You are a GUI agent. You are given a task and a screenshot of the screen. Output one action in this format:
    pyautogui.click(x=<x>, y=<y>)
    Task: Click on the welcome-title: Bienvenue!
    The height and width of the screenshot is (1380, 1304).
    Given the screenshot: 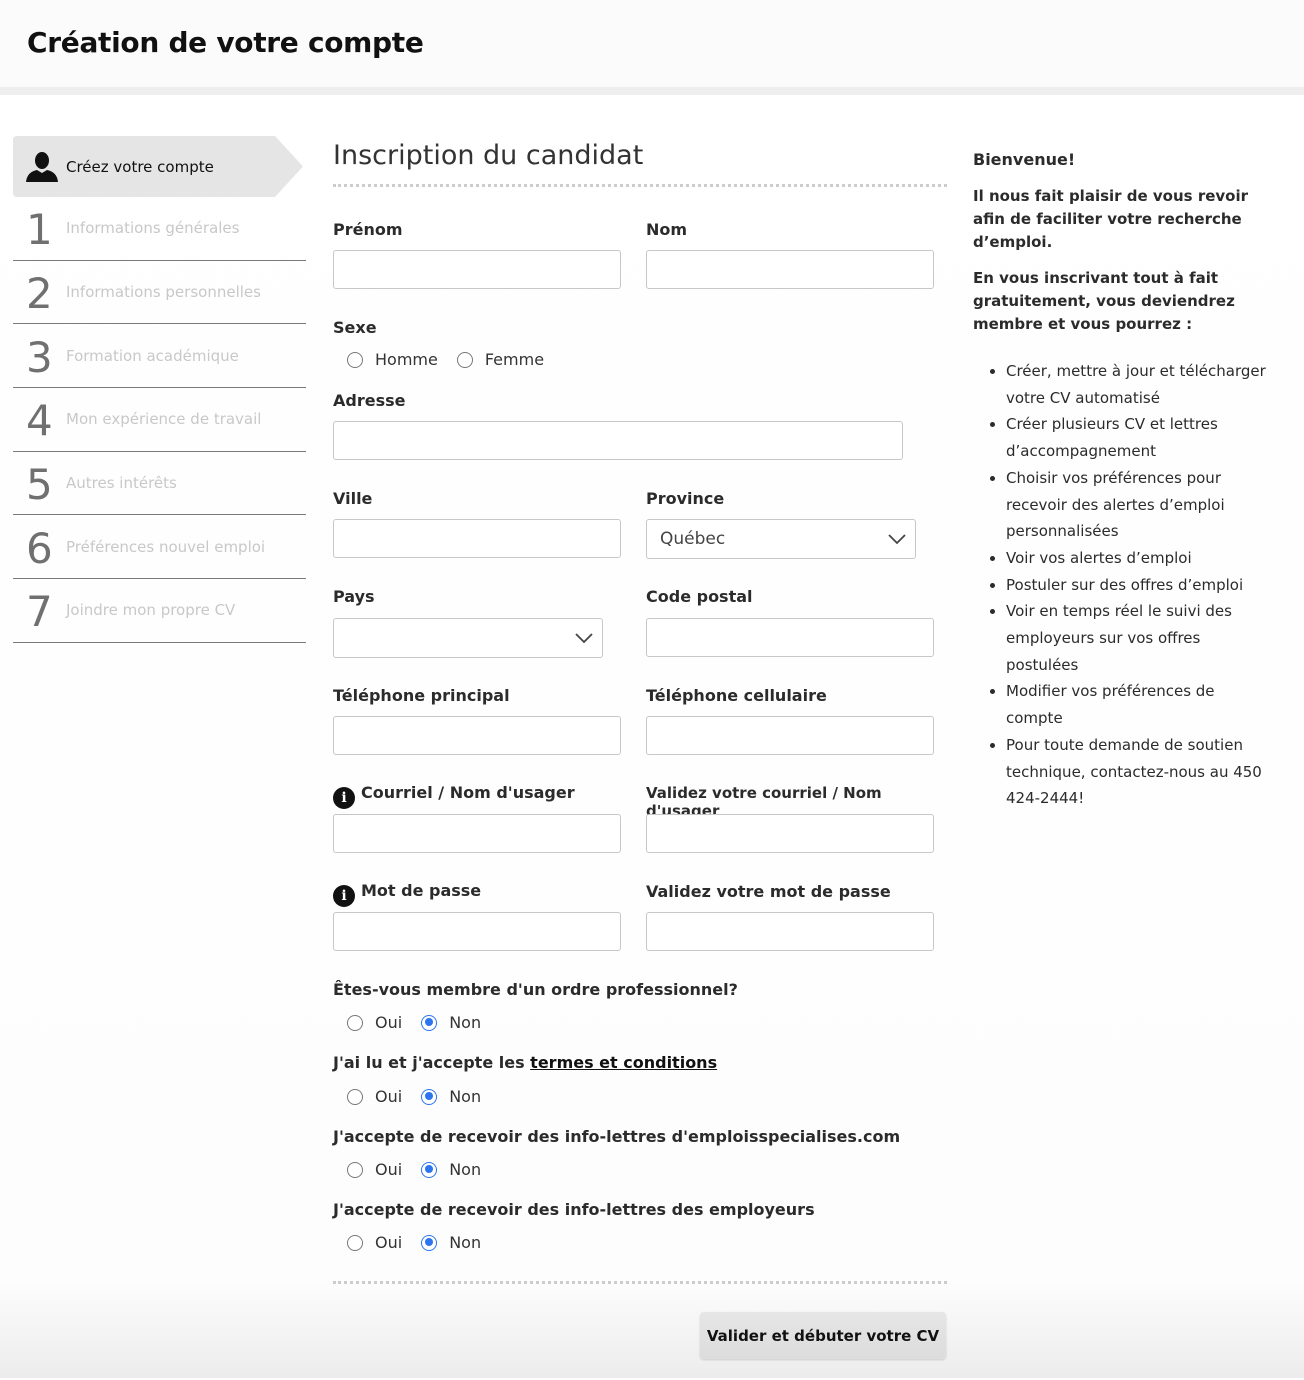 What is the action you would take?
    pyautogui.click(x=1024, y=159)
    